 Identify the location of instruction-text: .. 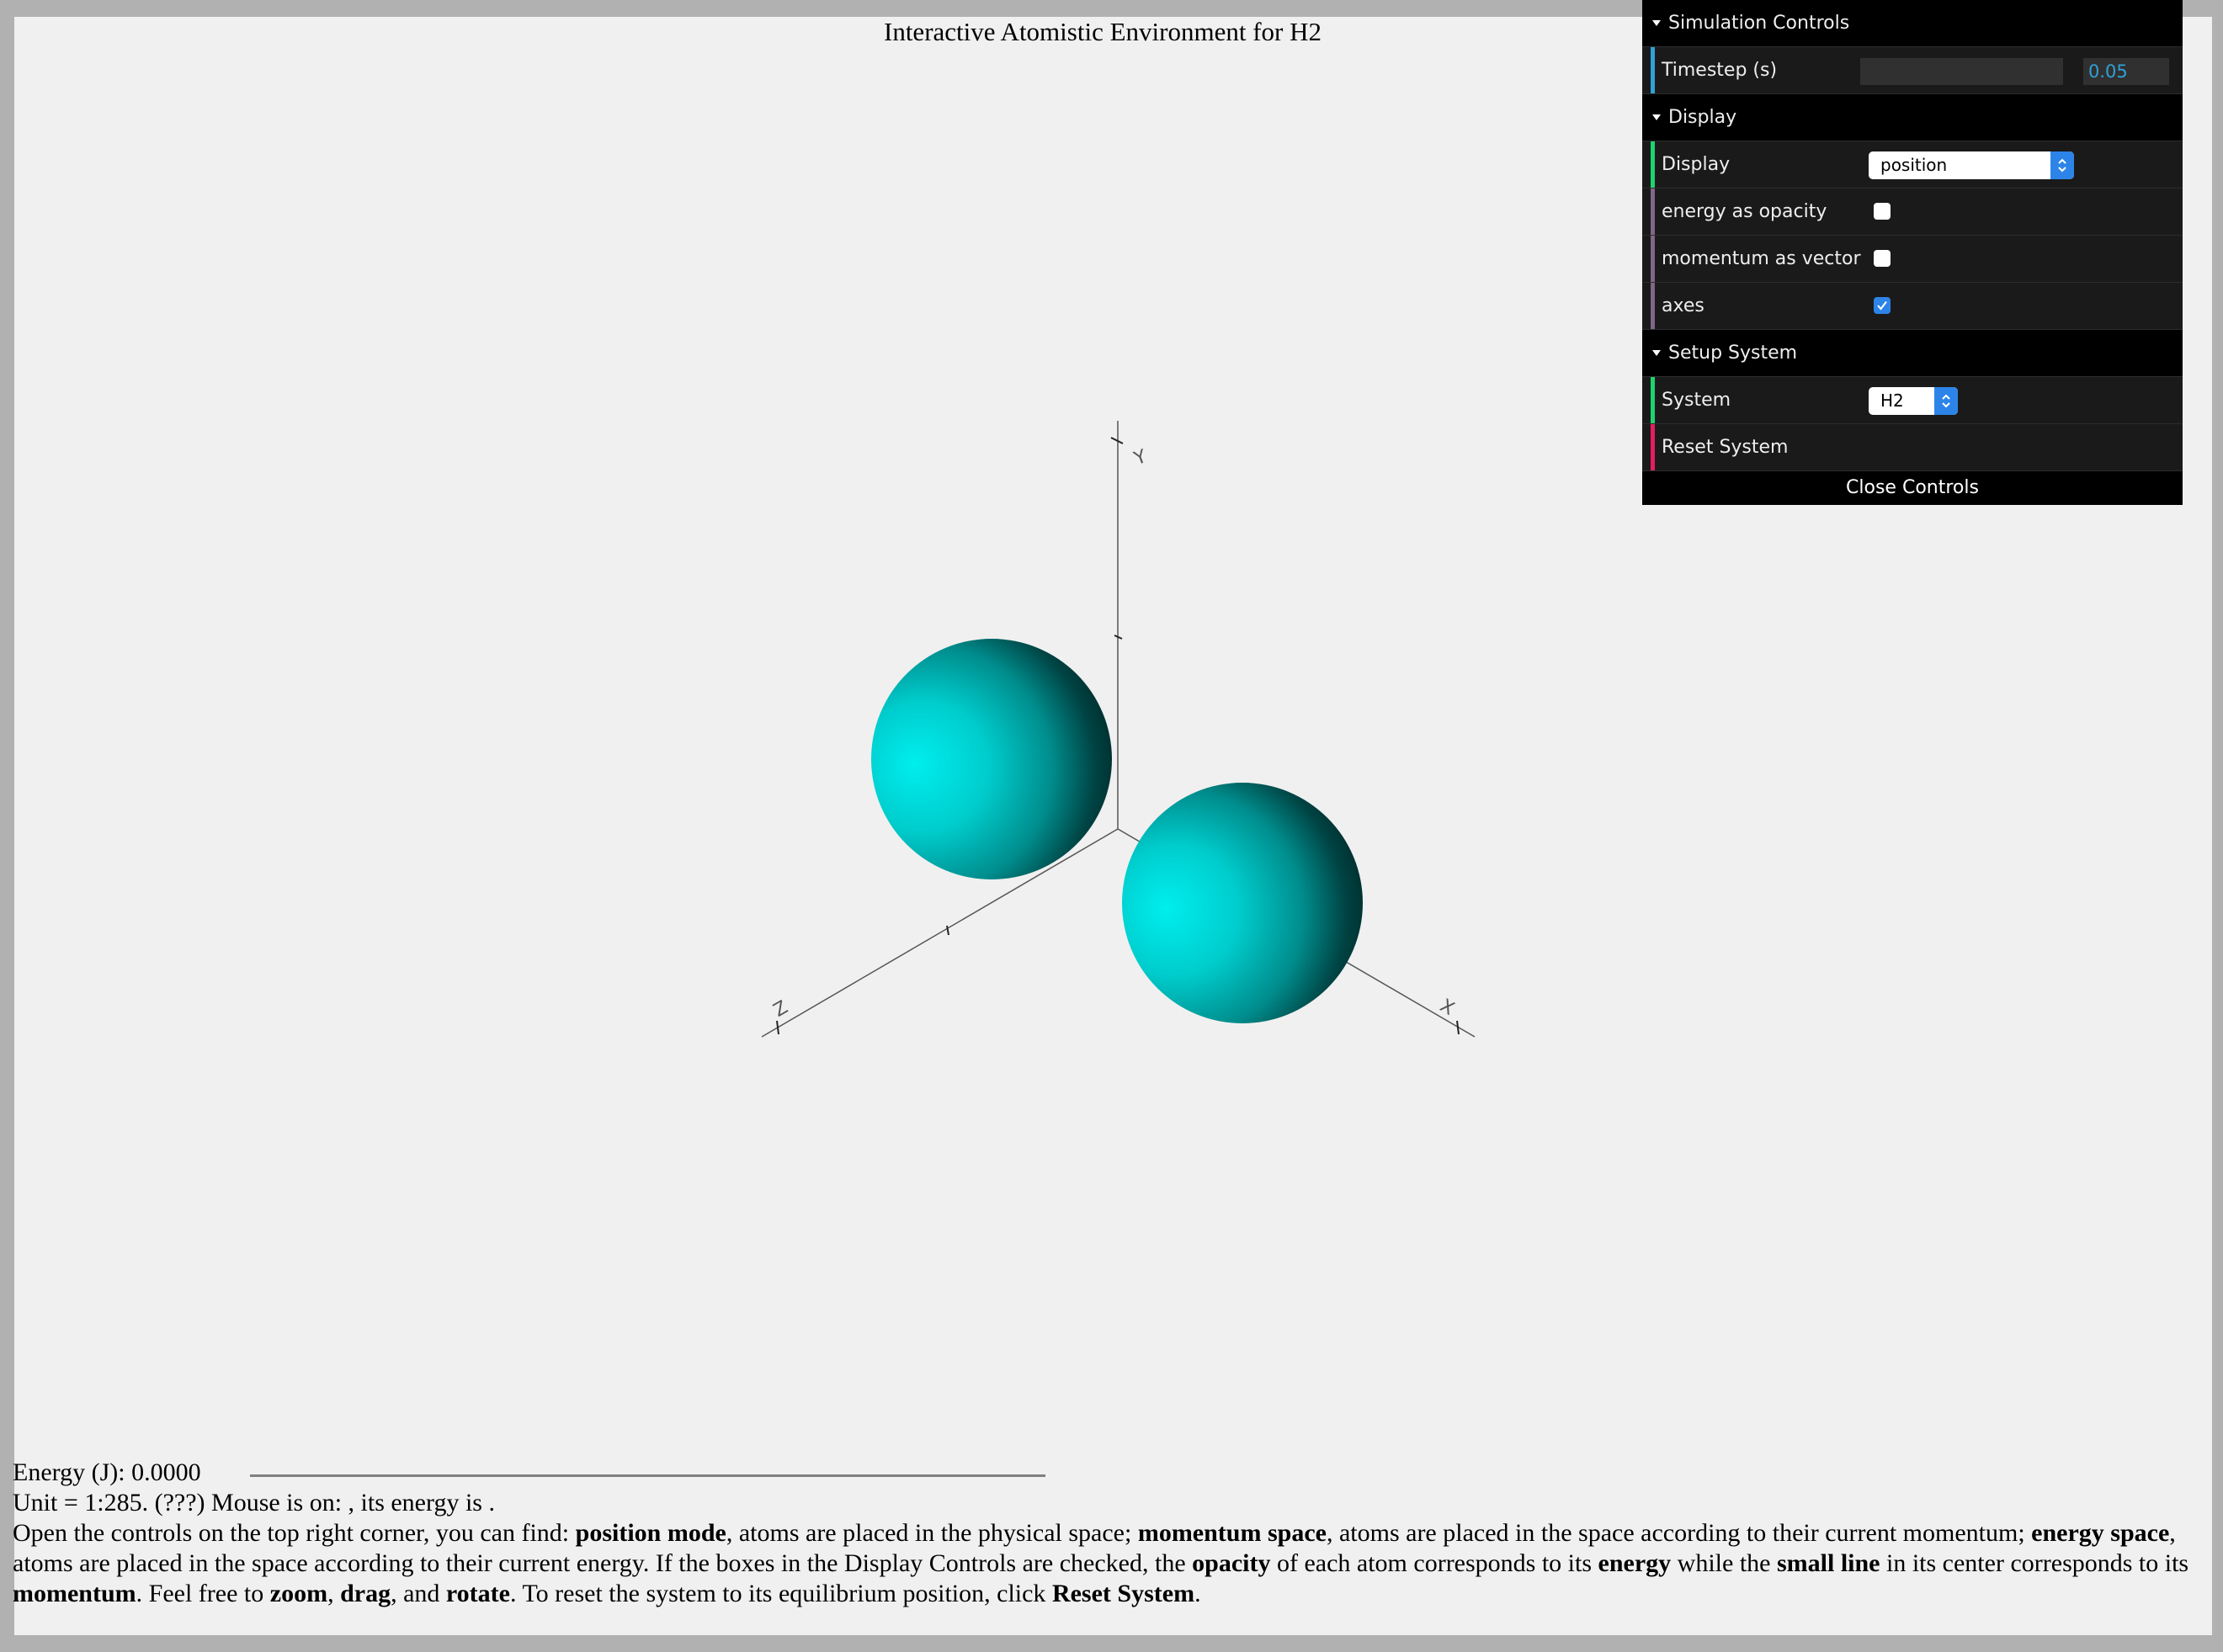
(1197, 1593).